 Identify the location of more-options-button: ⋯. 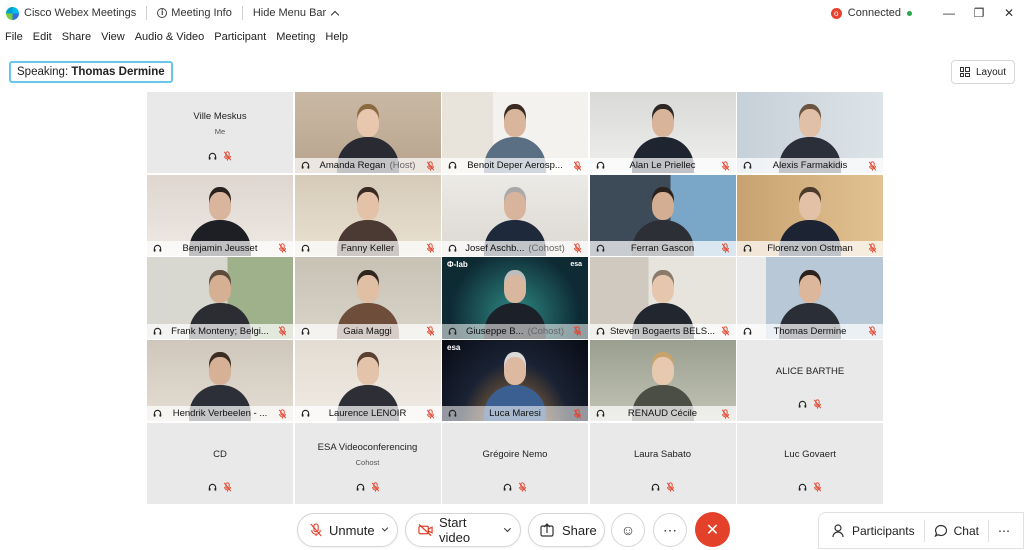
(670, 530).